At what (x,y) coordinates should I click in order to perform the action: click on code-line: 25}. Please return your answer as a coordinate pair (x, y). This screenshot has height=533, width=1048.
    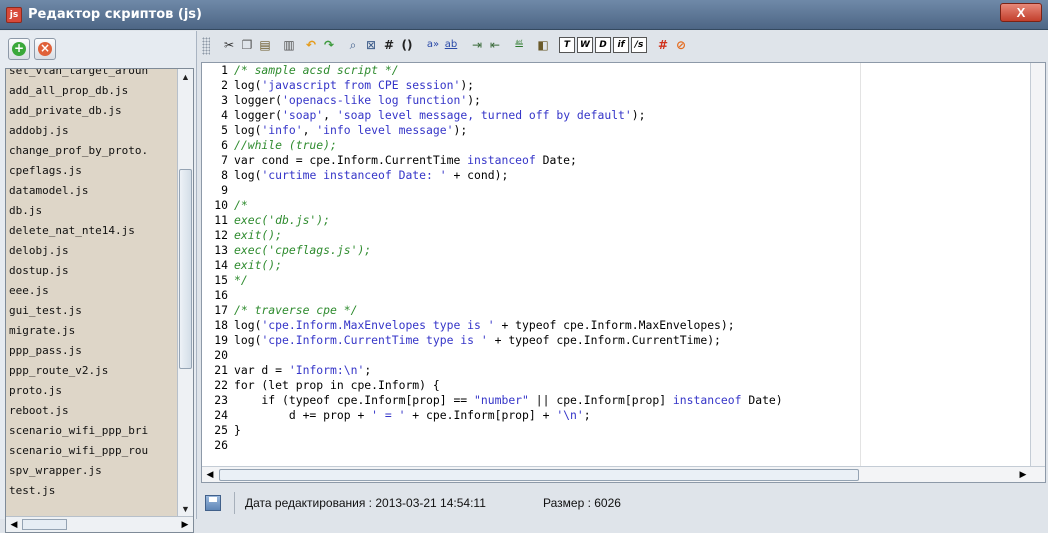
    Looking at the image, I should click on (623, 430).